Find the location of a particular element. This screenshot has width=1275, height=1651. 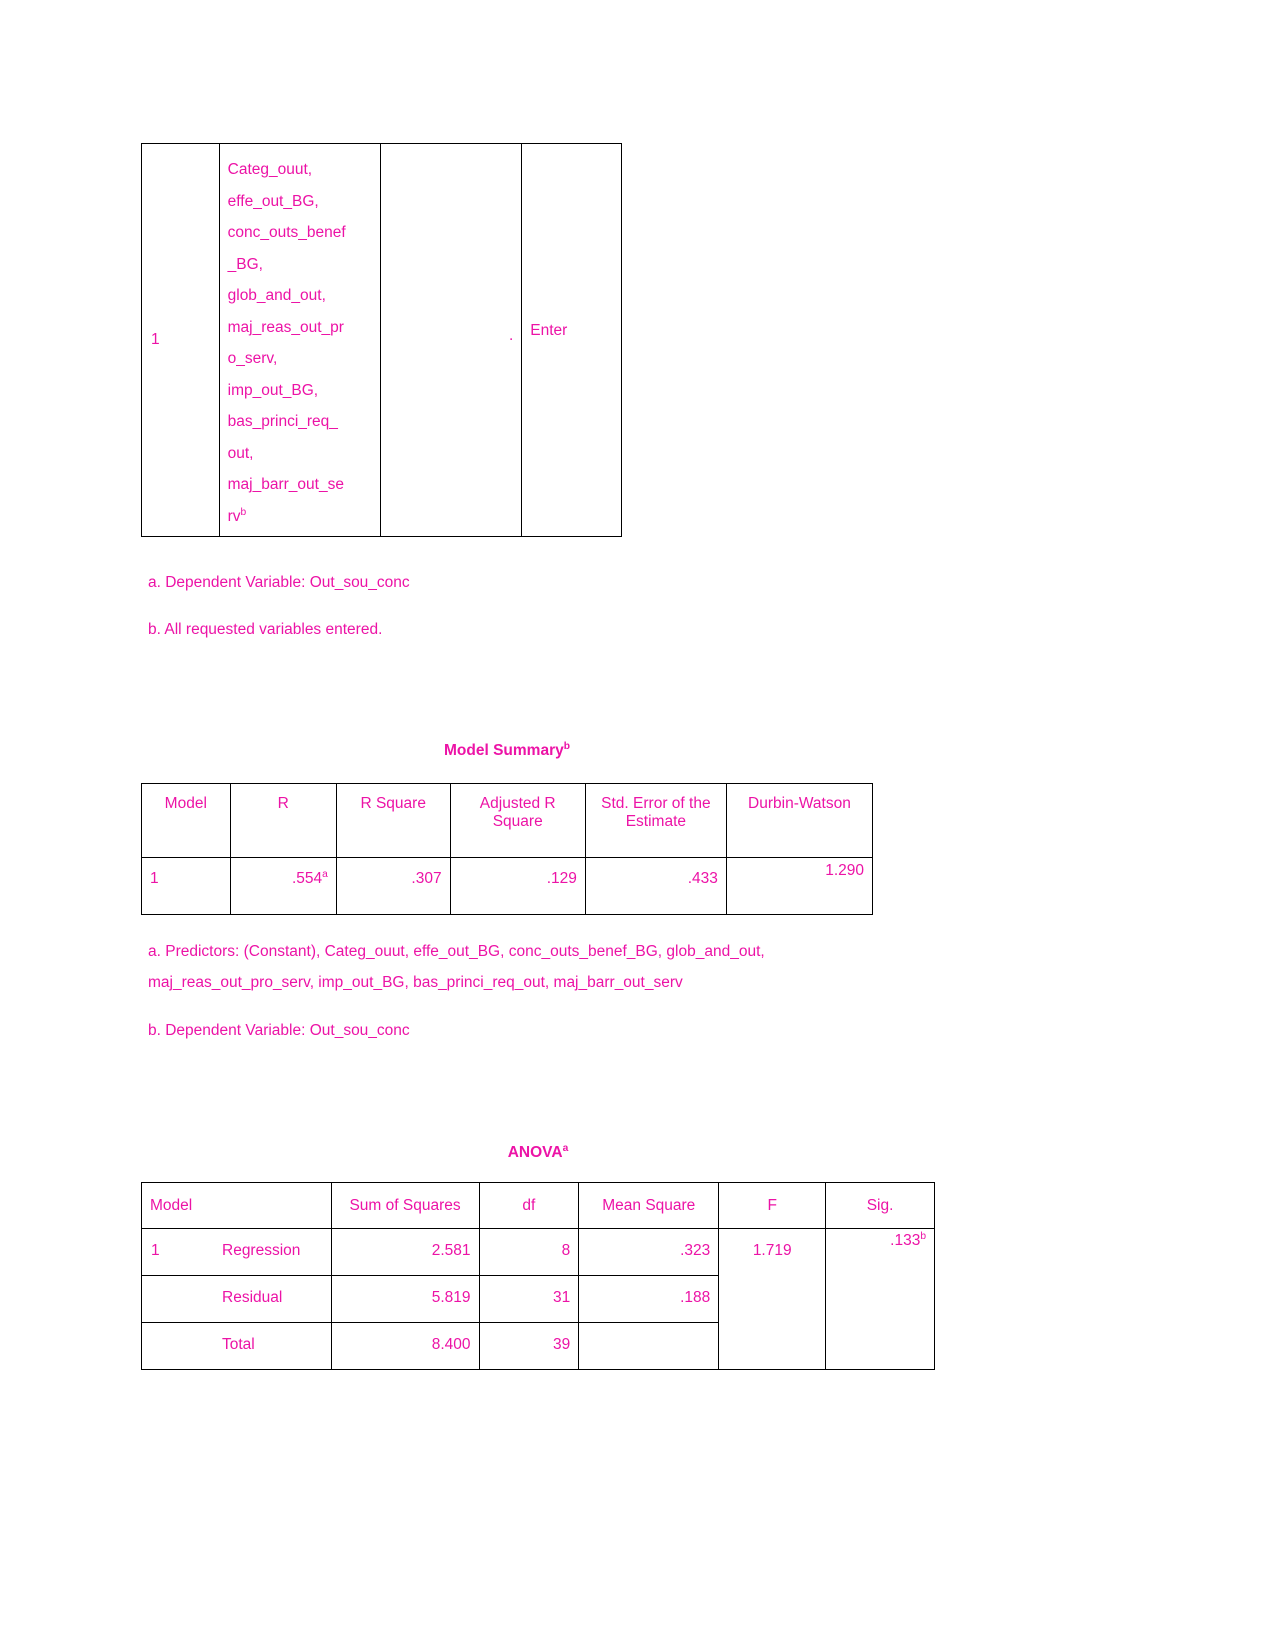

table-row: 1 .554a .307 .129 .433 1.290 is located at coordinates (507, 886).